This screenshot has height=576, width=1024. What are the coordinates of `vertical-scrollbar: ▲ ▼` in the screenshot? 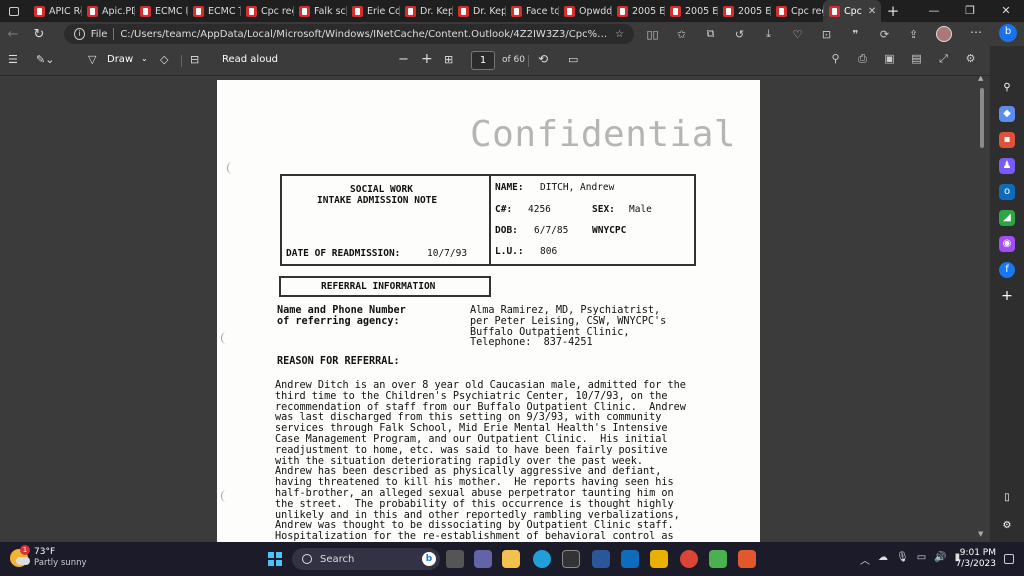 It's located at (982, 309).